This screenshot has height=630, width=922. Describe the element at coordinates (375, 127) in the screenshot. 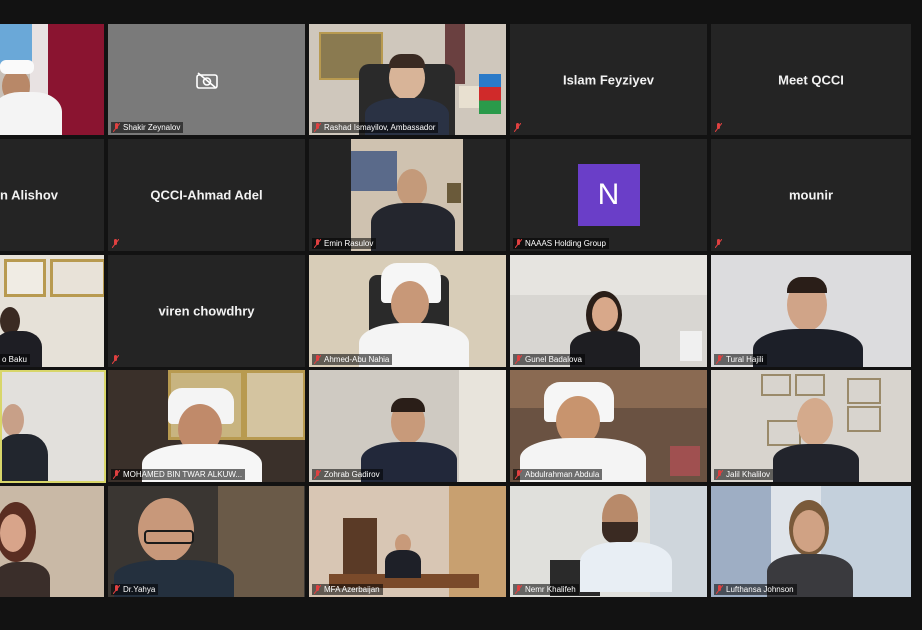

I see `participant-name-label: Rashad Ismayilov, Ambassador` at that location.